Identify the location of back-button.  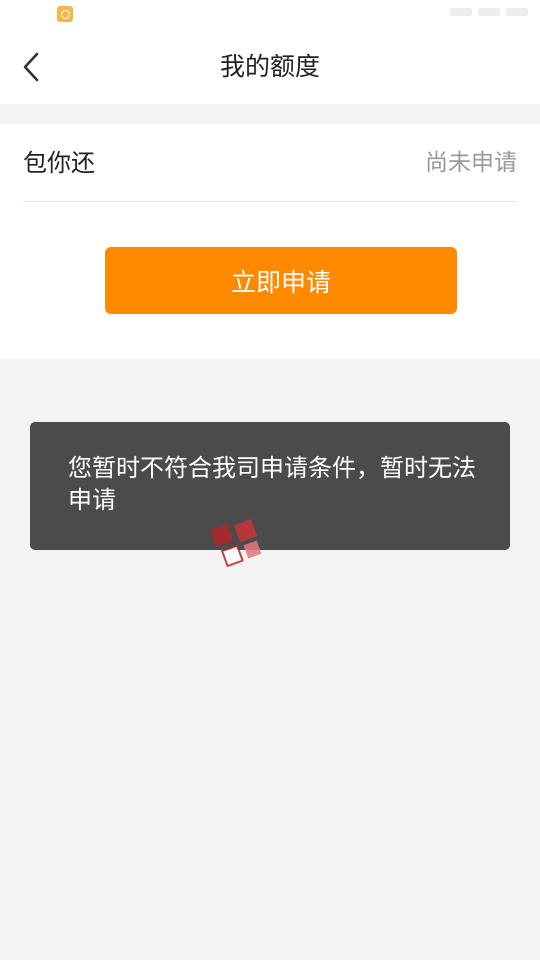
(31, 67).